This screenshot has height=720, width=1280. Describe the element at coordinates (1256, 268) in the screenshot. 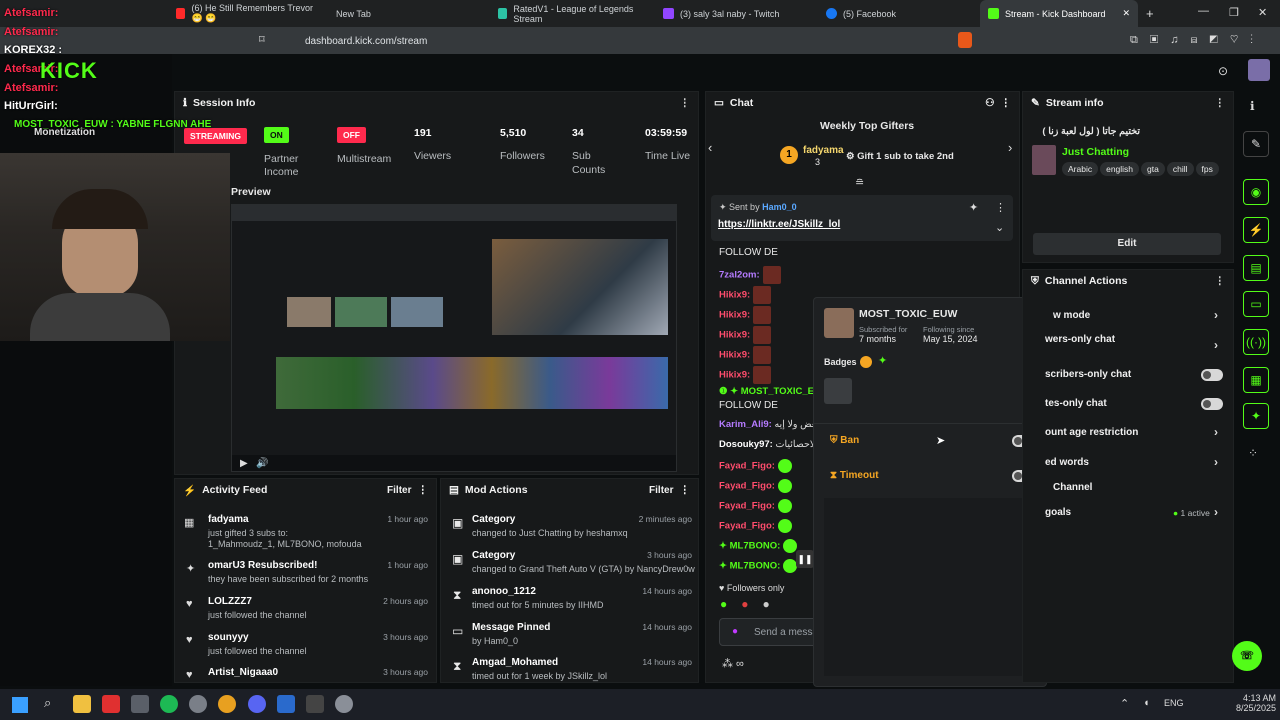

I see `notes-sidebar-button: ▤` at that location.